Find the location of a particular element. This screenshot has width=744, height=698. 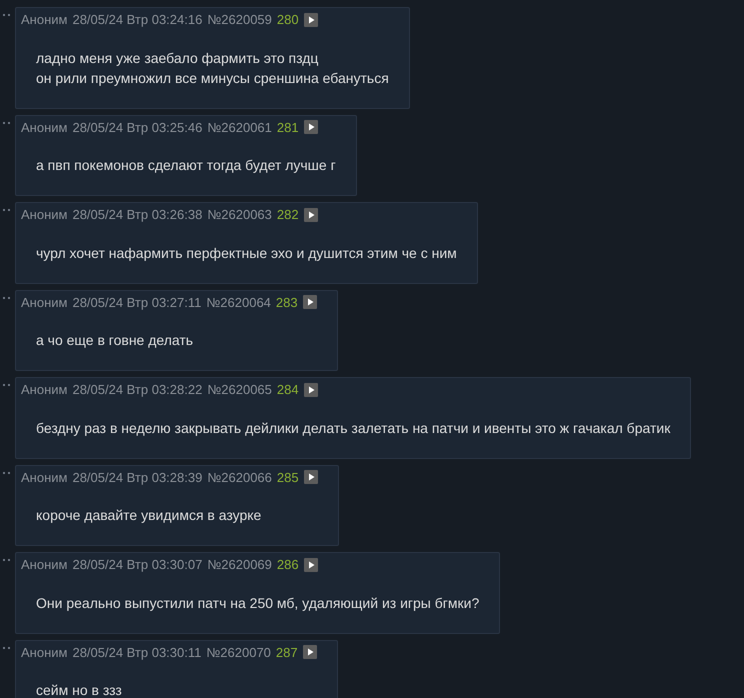

post-date: 28/05/24 Втр 03:28:39 is located at coordinates (137, 477).